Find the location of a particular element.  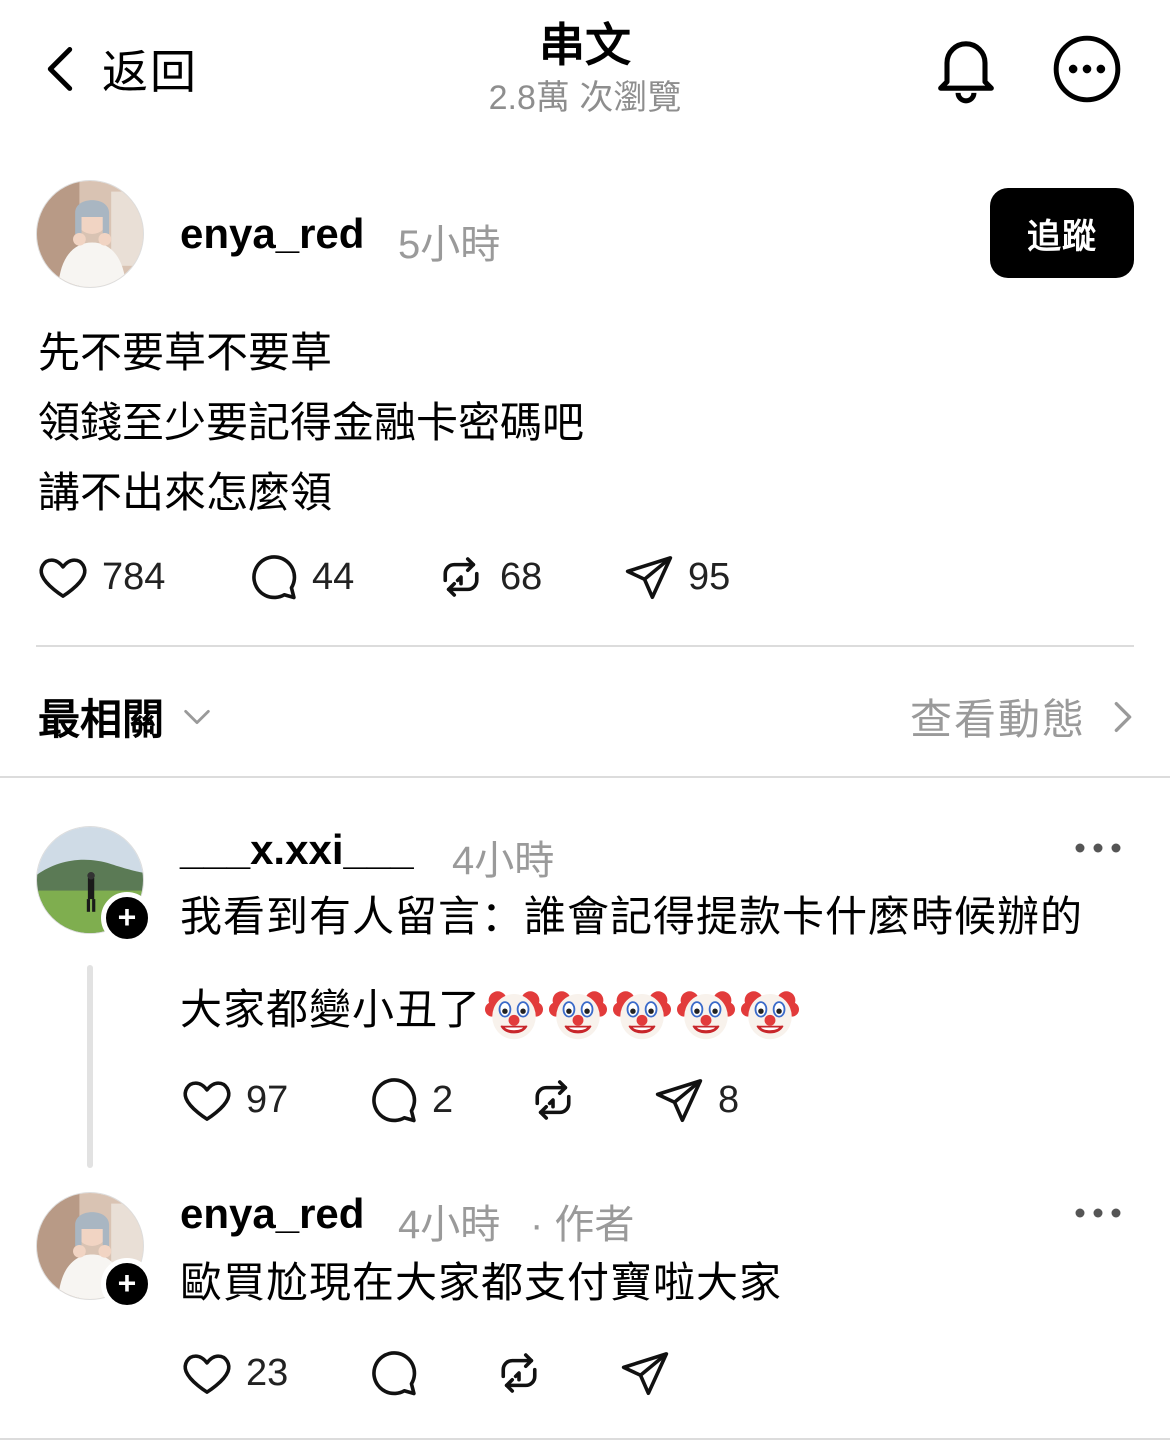

back-label: 返回 is located at coordinates (150, 72).